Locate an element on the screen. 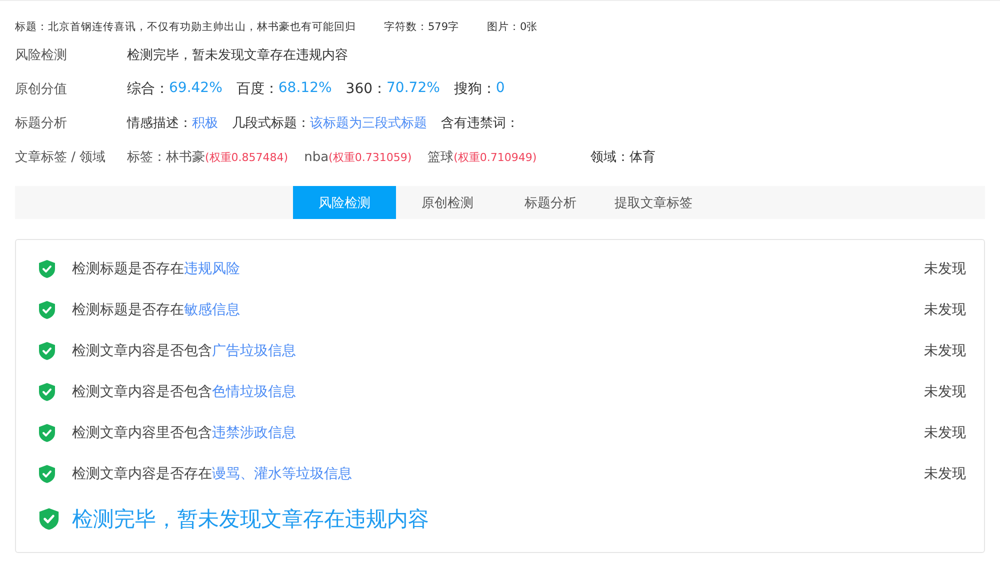 The height and width of the screenshot is (583, 1000). tags-label: 标签： is located at coordinates (146, 157).